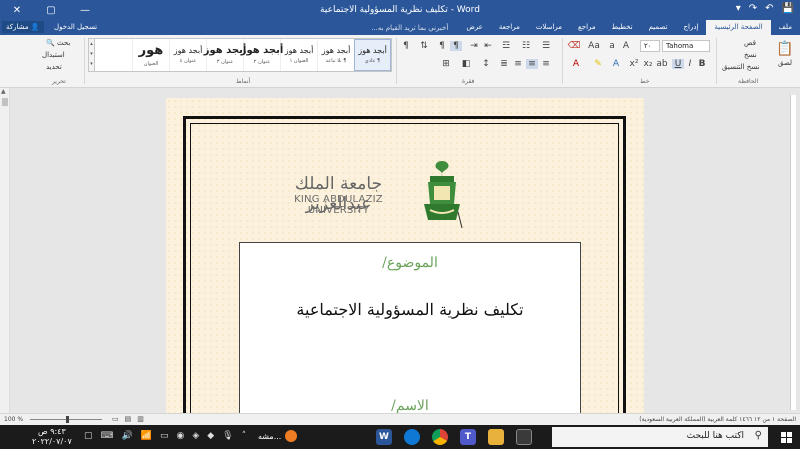  What do you see at coordinates (526, 46) in the screenshot?
I see `numbering-icon: ☷` at bounding box center [526, 46].